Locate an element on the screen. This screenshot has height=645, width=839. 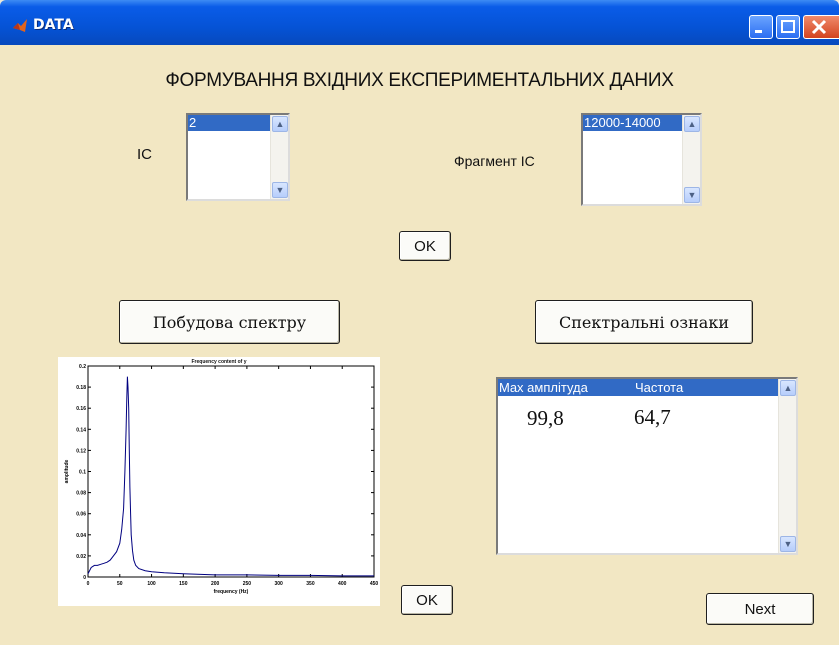
y-tick-label: 0.06 is located at coordinates (81, 515).